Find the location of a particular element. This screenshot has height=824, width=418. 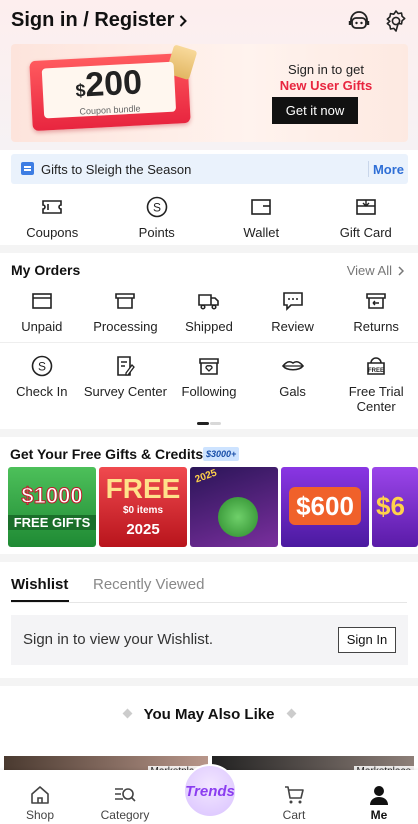

tab-active-underline is located at coordinates (40, 601).